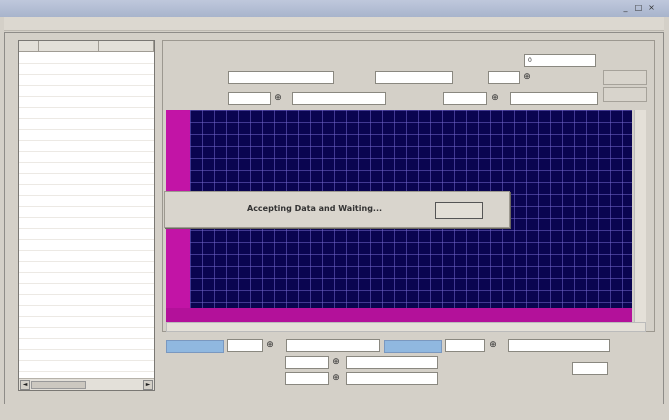  What do you see at coordinates (465, 98) in the screenshot?
I see `field-r2-c` at bounding box center [465, 98].